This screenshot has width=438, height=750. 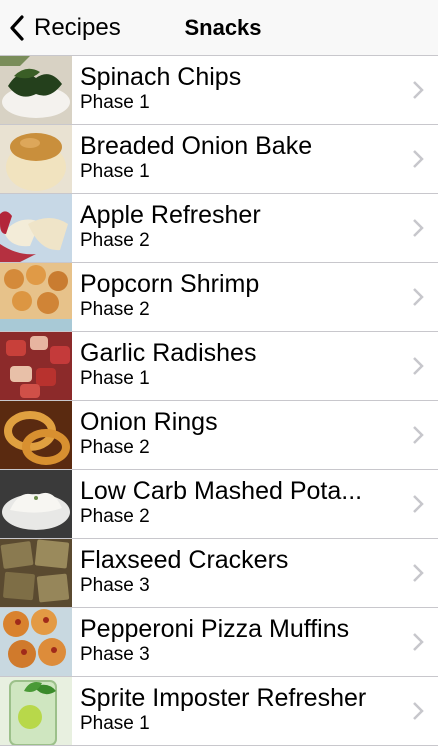 I want to click on recipe-row-flaxseed-crackers: Flaxseed Crackers Phase 3, so click(x=219, y=573).